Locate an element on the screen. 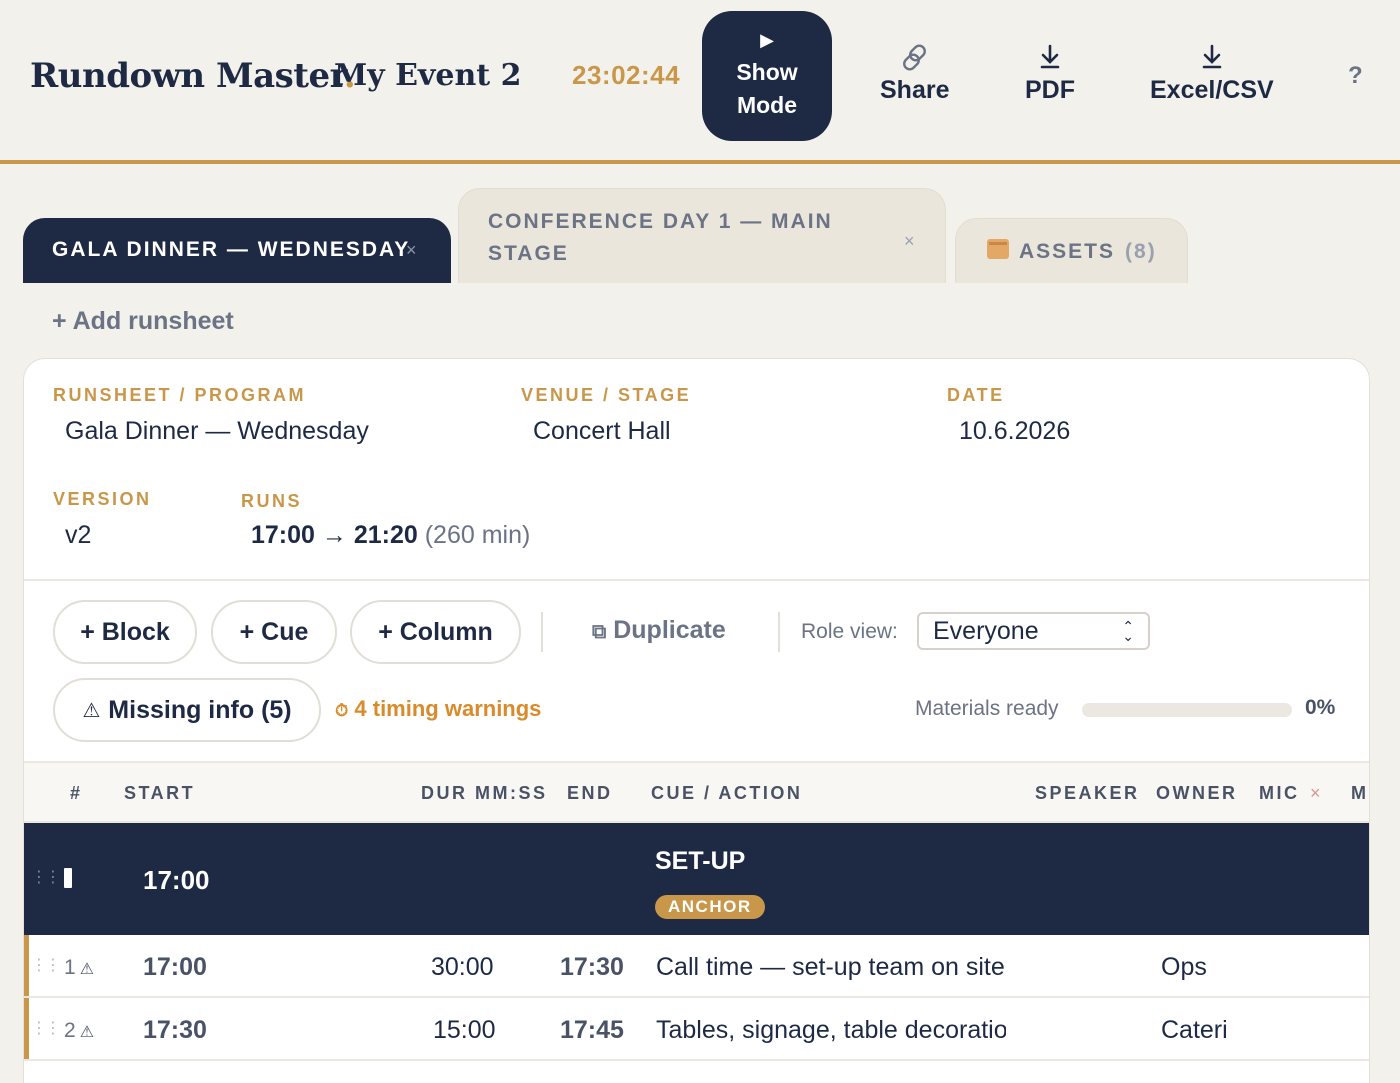  program-label: RUNSHEET / PROGRAM is located at coordinates (180, 395).